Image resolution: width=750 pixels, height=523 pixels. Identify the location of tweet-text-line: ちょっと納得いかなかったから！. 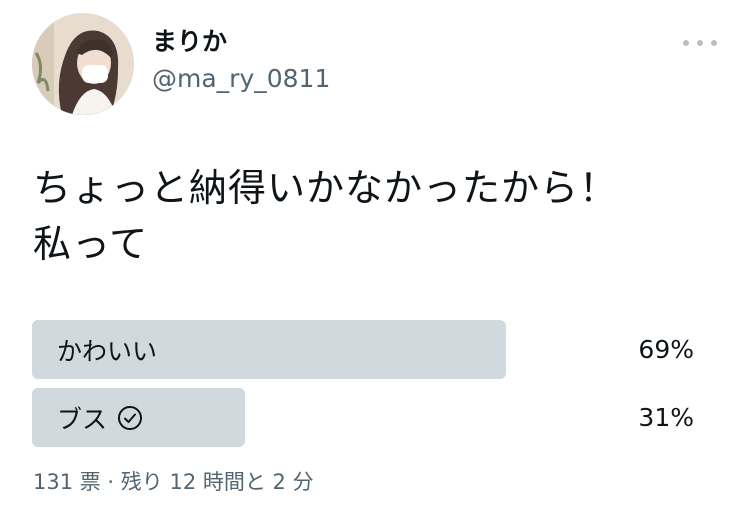
(326, 188).